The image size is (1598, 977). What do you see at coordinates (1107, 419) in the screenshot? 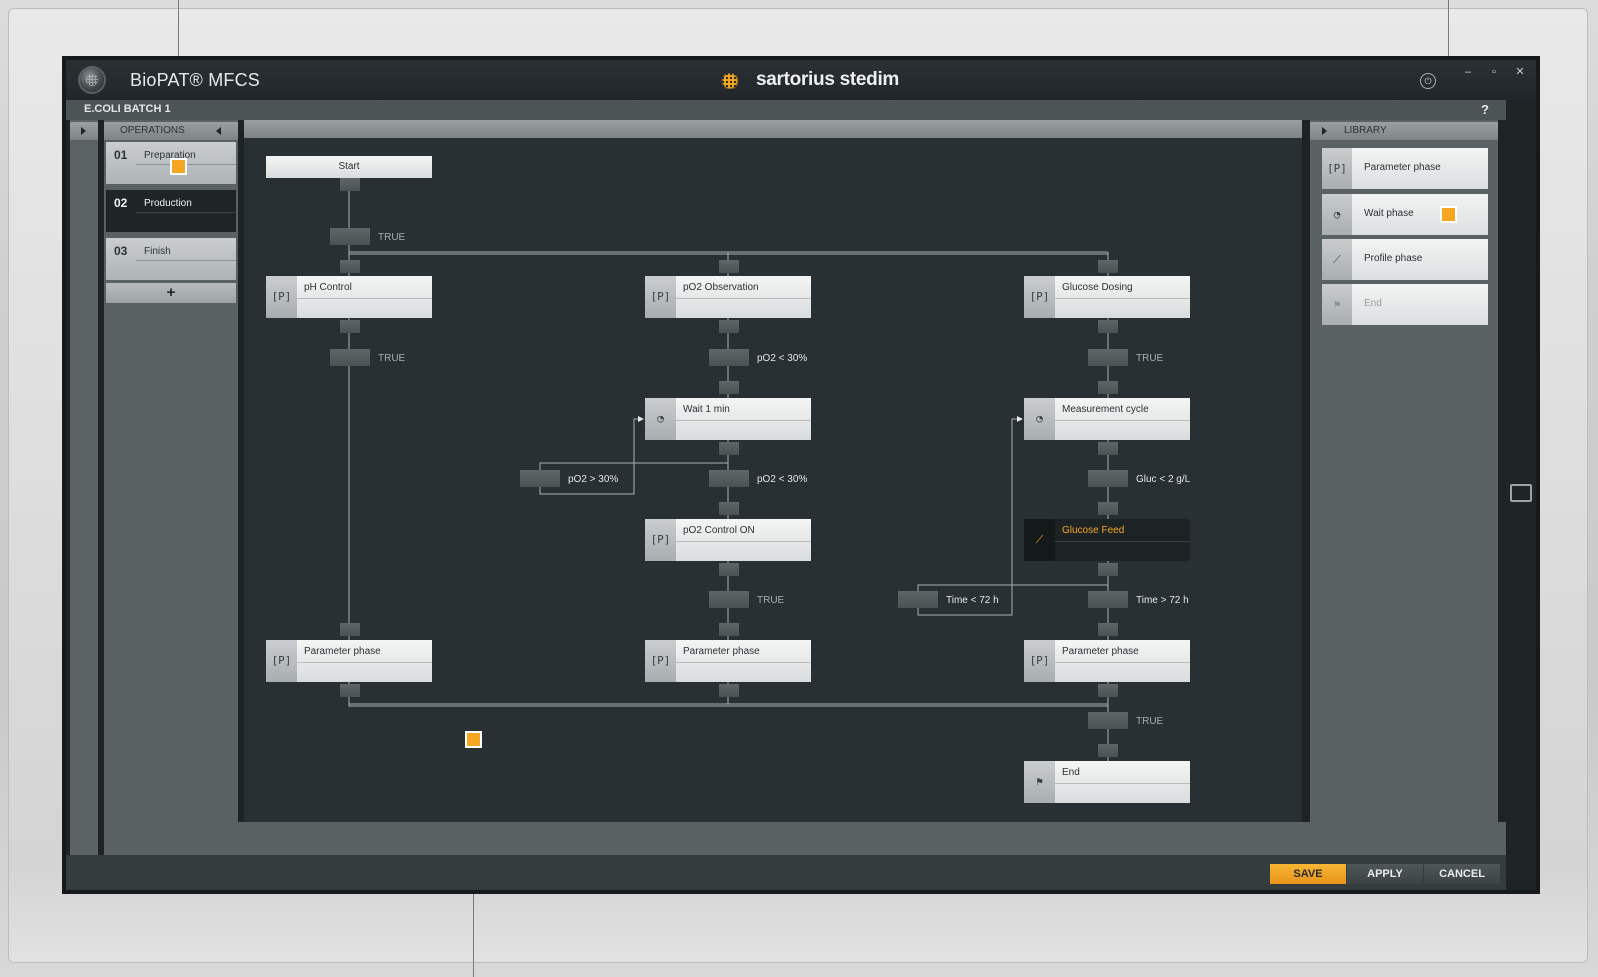
I see `node-measurement-cycle: ◔ Measurement cycle` at bounding box center [1107, 419].